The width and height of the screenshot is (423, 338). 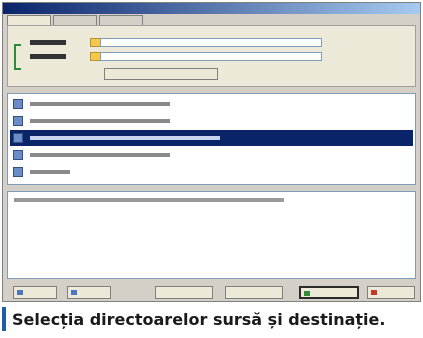 I want to click on close-icon, so click(x=374, y=292).